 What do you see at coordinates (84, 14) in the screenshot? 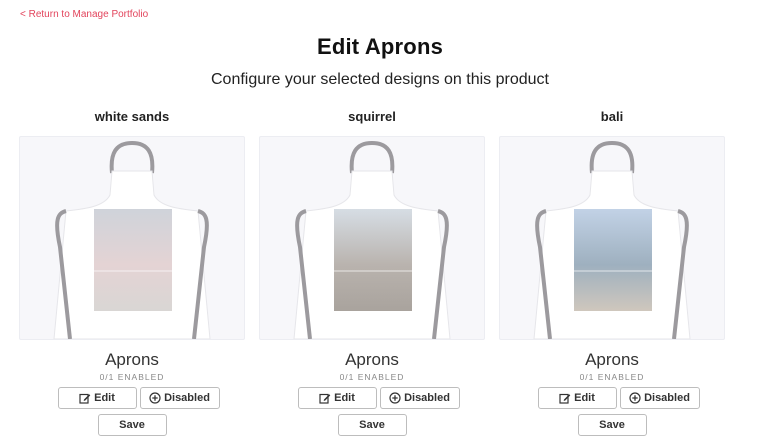
I see `return-to-portfolio-link: < Return to Manage Portfolio` at bounding box center [84, 14].